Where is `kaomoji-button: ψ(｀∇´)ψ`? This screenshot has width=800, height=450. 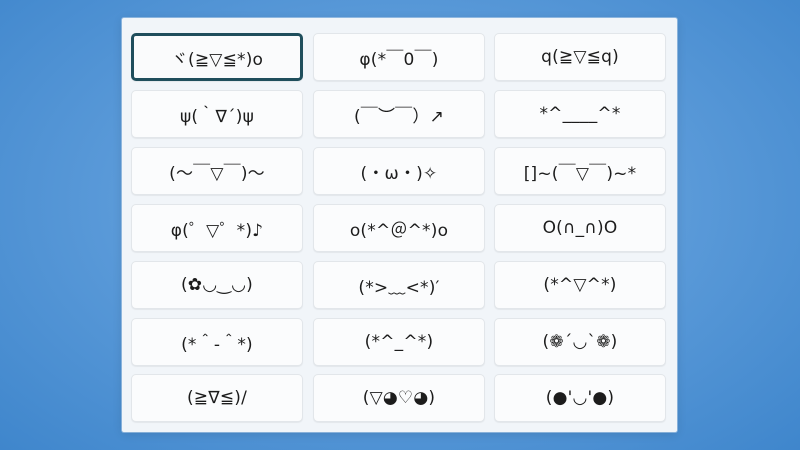 kaomoji-button: ψ(｀∇´)ψ is located at coordinates (217, 114).